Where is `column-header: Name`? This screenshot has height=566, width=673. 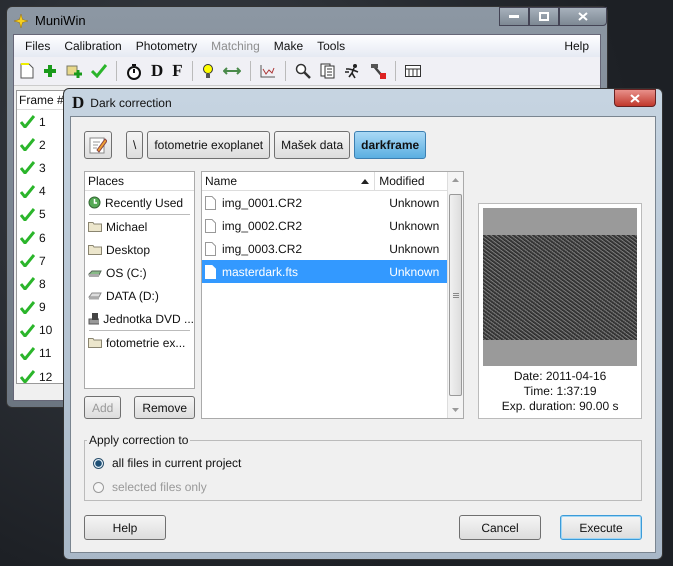
column-header: Name is located at coordinates (289, 181).